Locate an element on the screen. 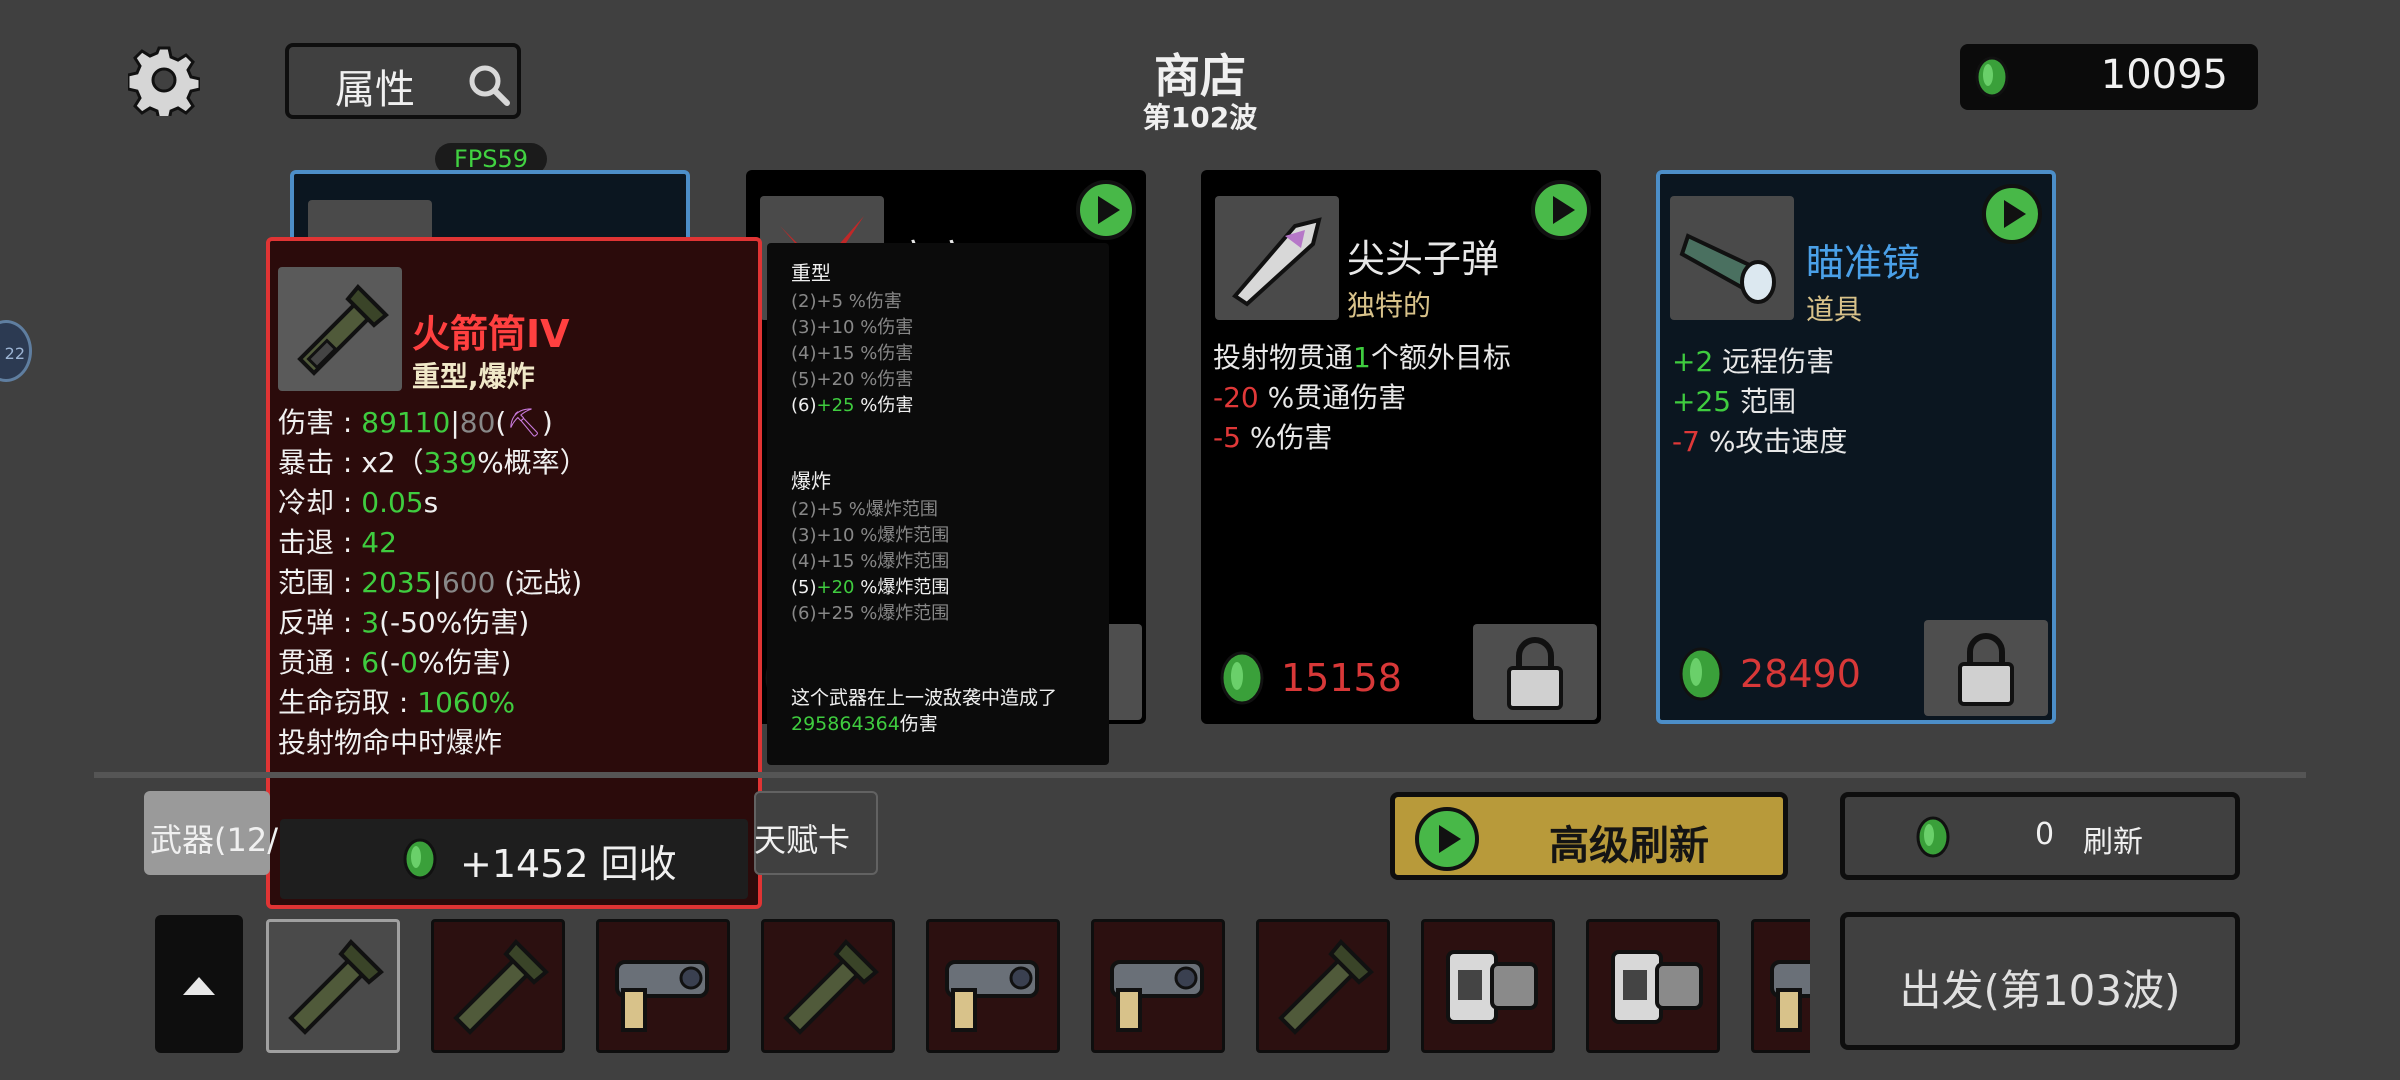 This screenshot has width=2400, height=1080. weapon-name: 火箭筒IV is located at coordinates (491, 334).